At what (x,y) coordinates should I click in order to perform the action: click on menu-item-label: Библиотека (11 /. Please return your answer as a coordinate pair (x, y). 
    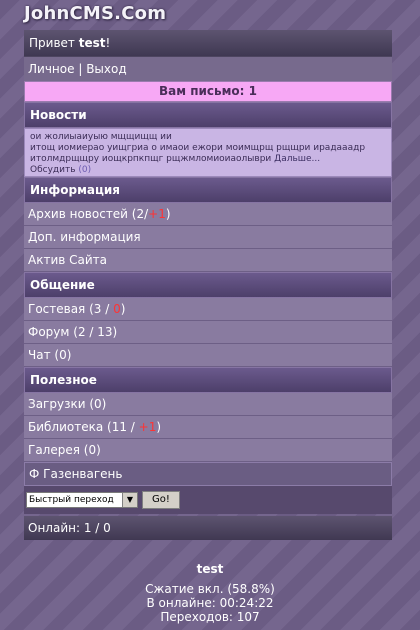
    Looking at the image, I should click on (83, 427).